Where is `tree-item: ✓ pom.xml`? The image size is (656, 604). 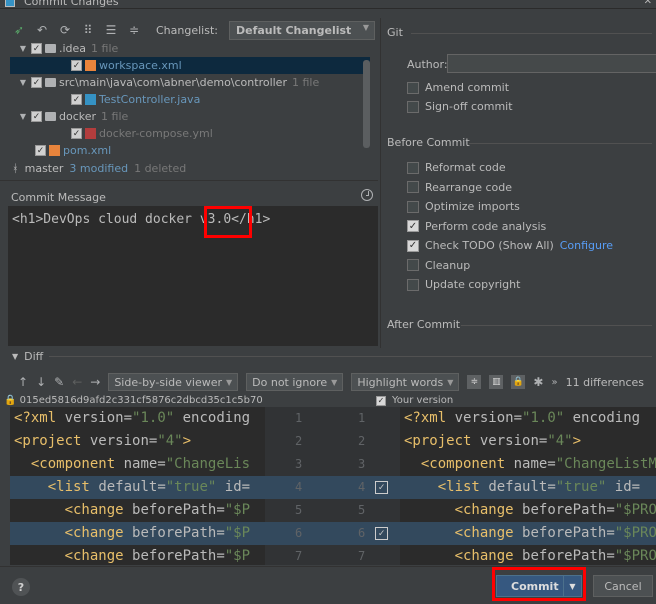 tree-item: ✓ pom.xml is located at coordinates (190, 150).